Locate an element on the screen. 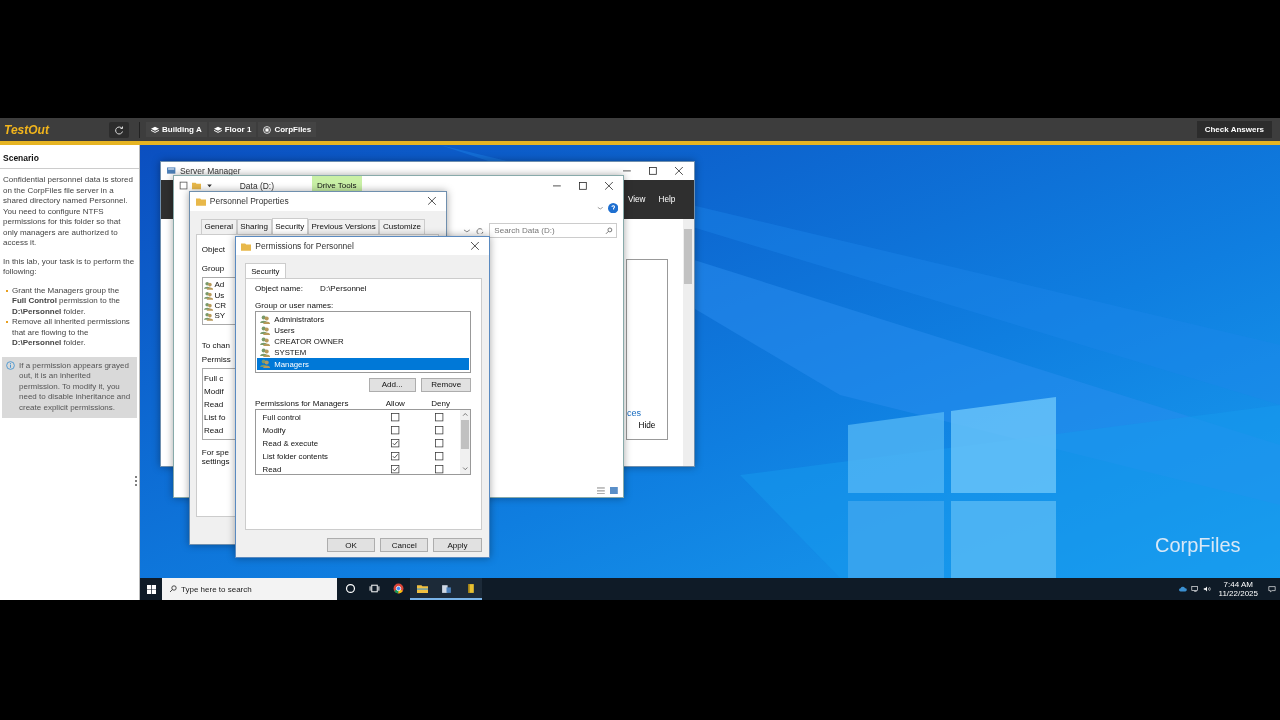  permission-name: Read is located at coordinates (272, 470).